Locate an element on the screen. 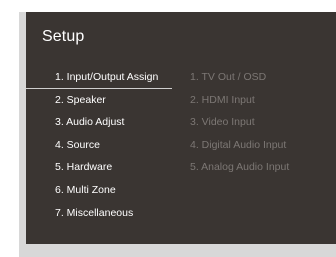 This screenshot has height=257, width=336. menu-item-multi-zone: 6. Multi Zone is located at coordinates (106, 190).